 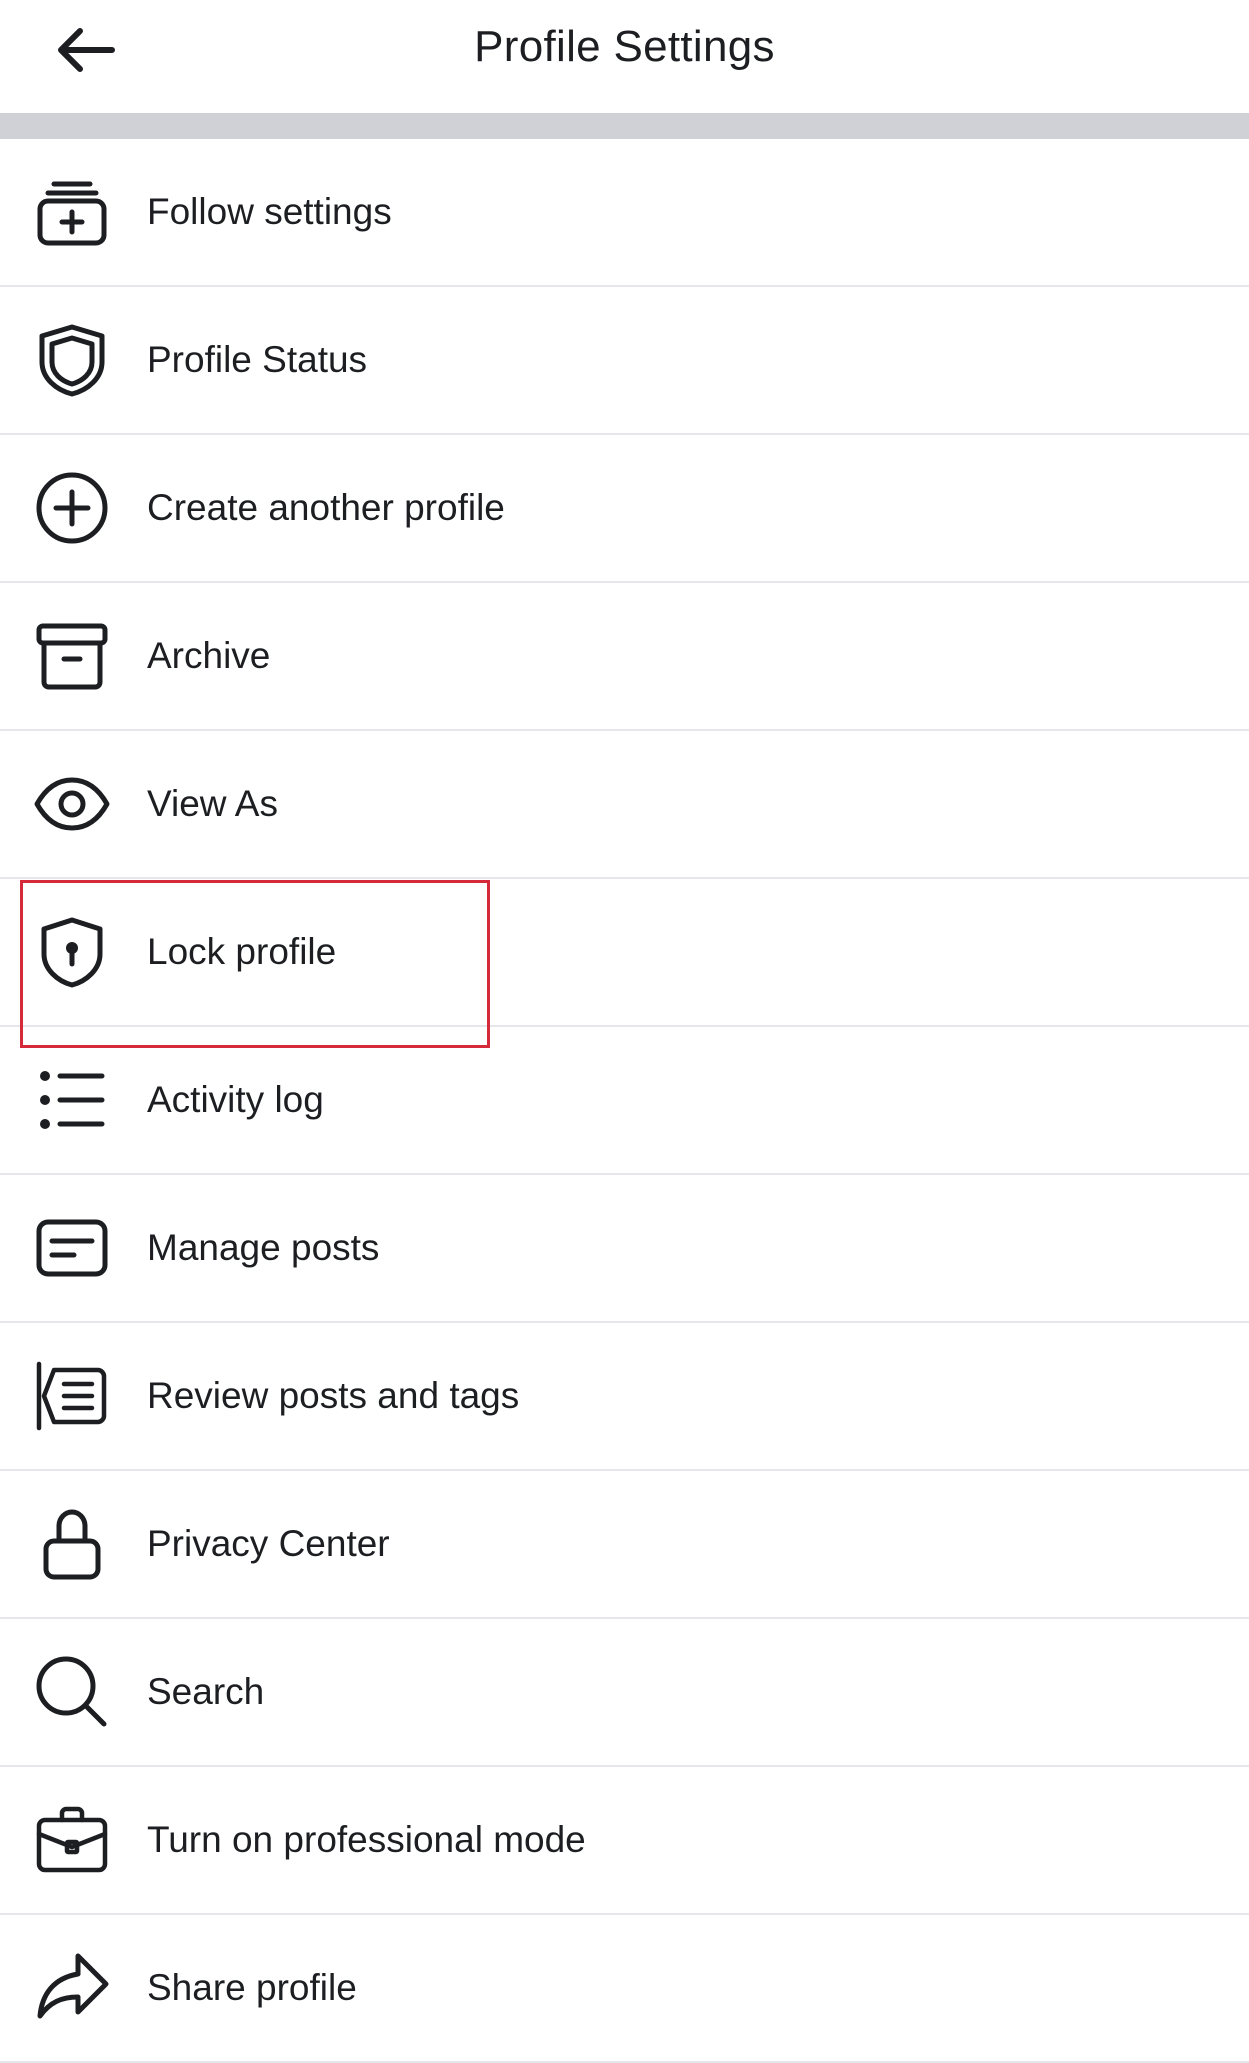 What do you see at coordinates (268, 1543) in the screenshot?
I see `item-label: Privacy Center` at bounding box center [268, 1543].